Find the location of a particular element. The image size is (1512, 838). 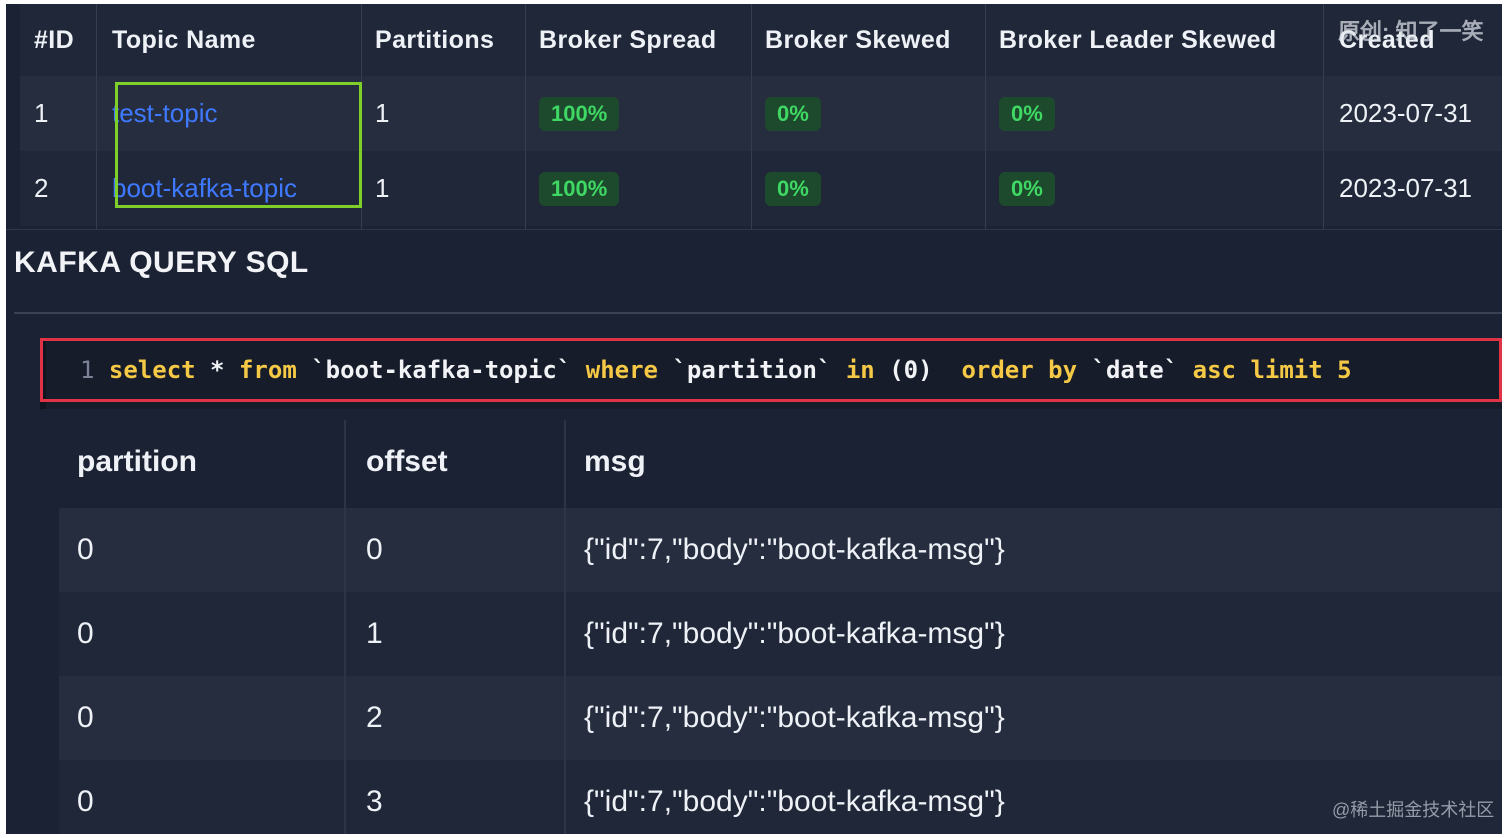

watermark-author: 原创: 知了一笑 is located at coordinates (1411, 31).